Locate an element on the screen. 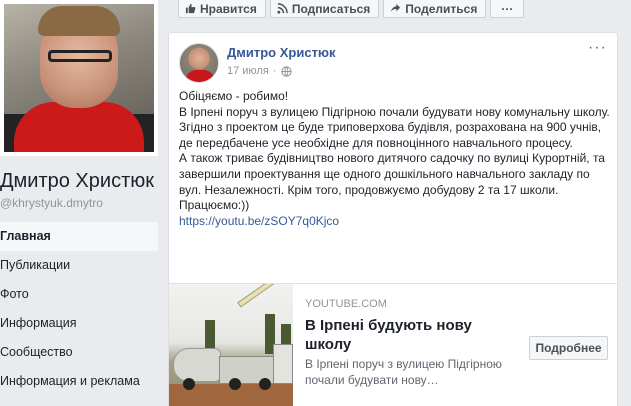 This screenshot has width=631, height=406. post-link: https://youtu.be/zSOY7q0Kjco is located at coordinates (259, 221).